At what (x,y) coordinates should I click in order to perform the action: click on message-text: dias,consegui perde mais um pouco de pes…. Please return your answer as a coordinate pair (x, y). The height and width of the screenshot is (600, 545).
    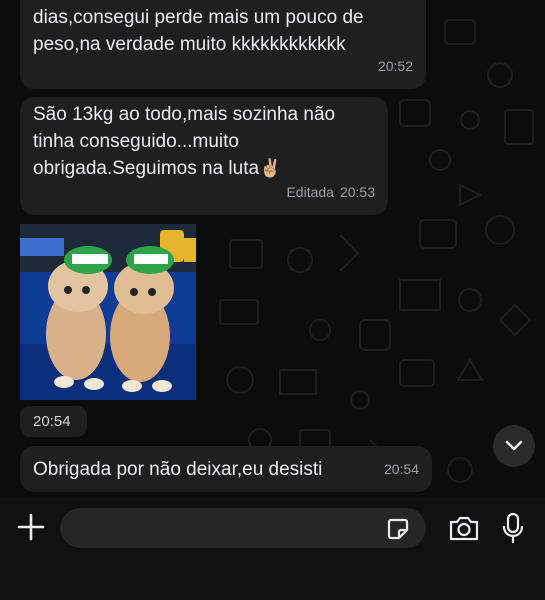
    Looking at the image, I should click on (198, 31).